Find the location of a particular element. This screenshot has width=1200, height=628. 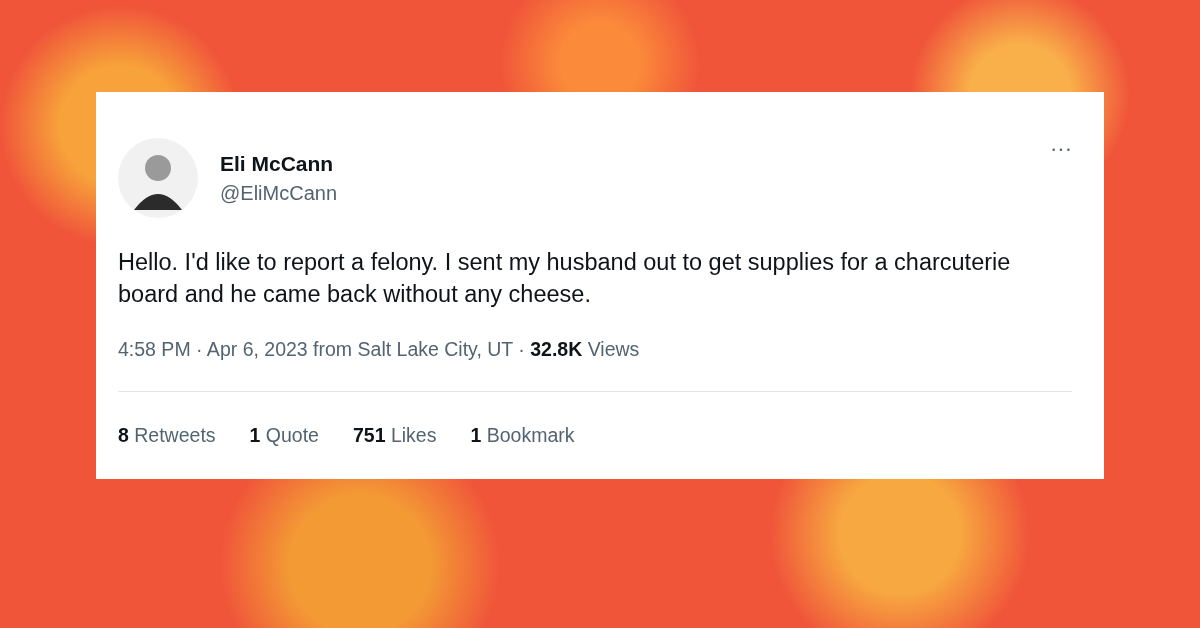

tweet-text: Hello. I'd like to report a felony. I sent my husband out to get supplies for a charcuterie board and he came back without any cheese. is located at coordinates (565, 278).